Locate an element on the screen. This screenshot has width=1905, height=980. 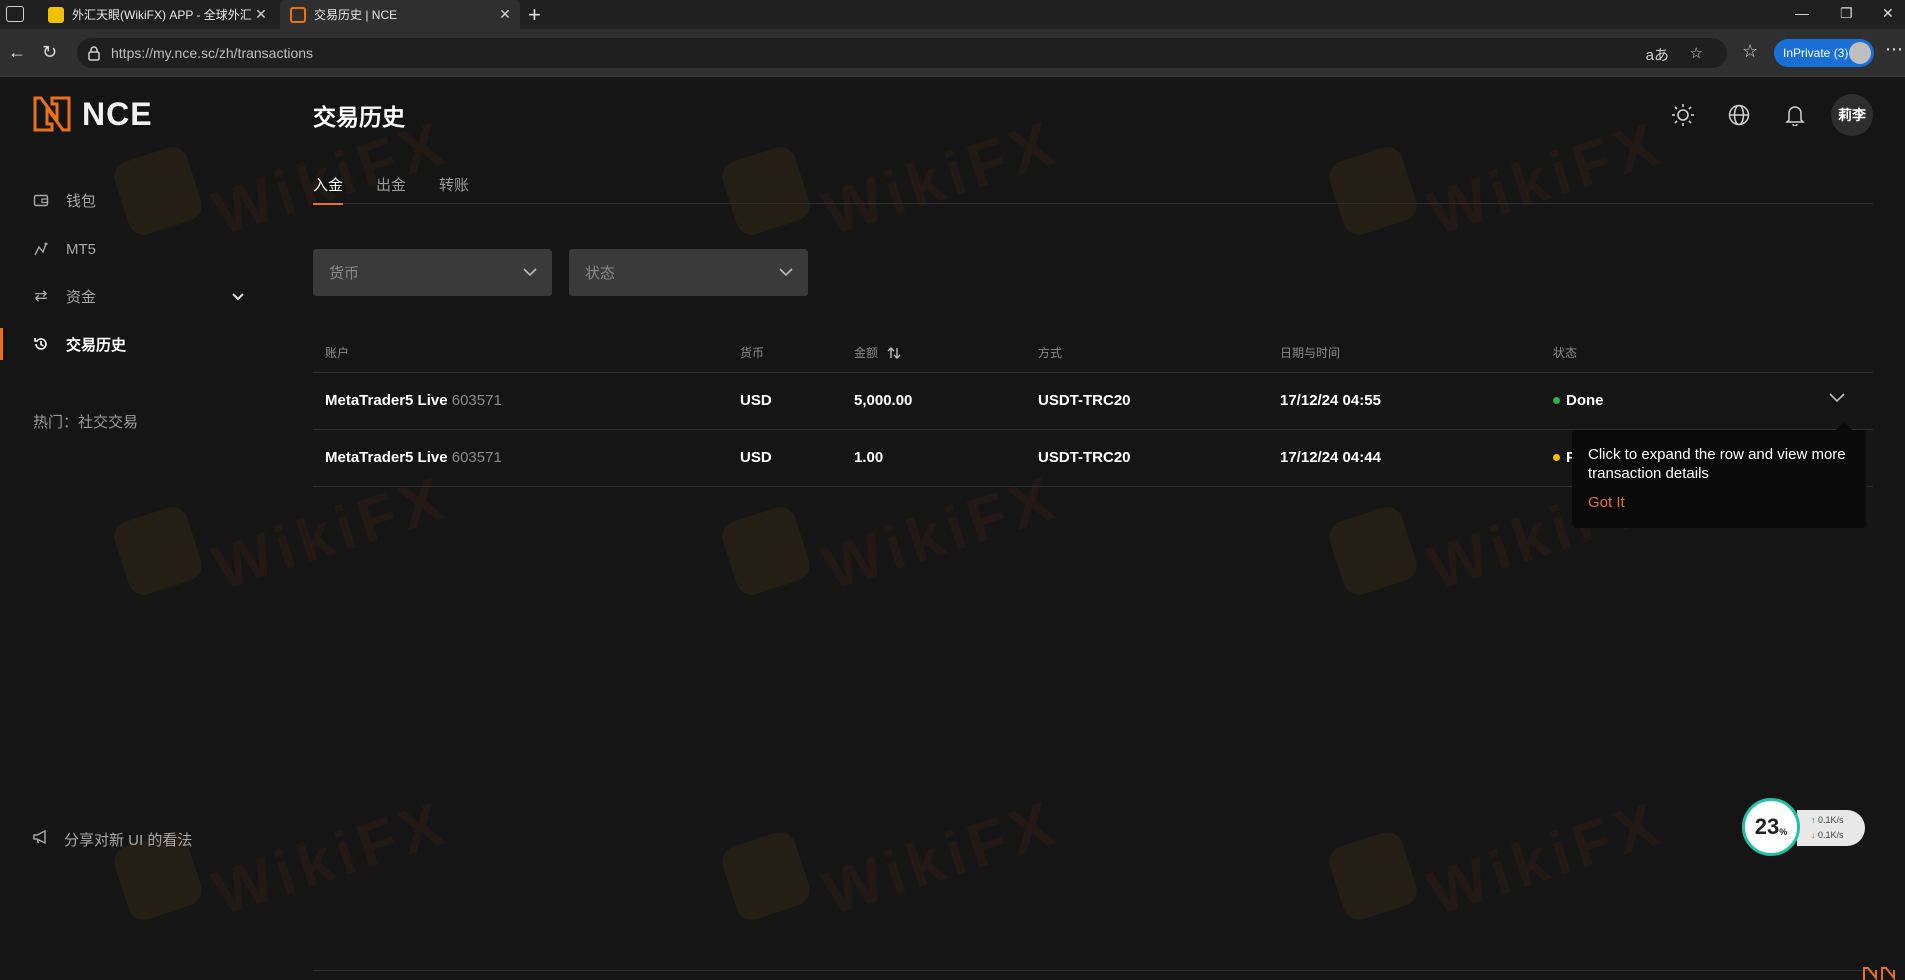
upload-arrow-icon: ↑ is located at coordinates (1813, 820).